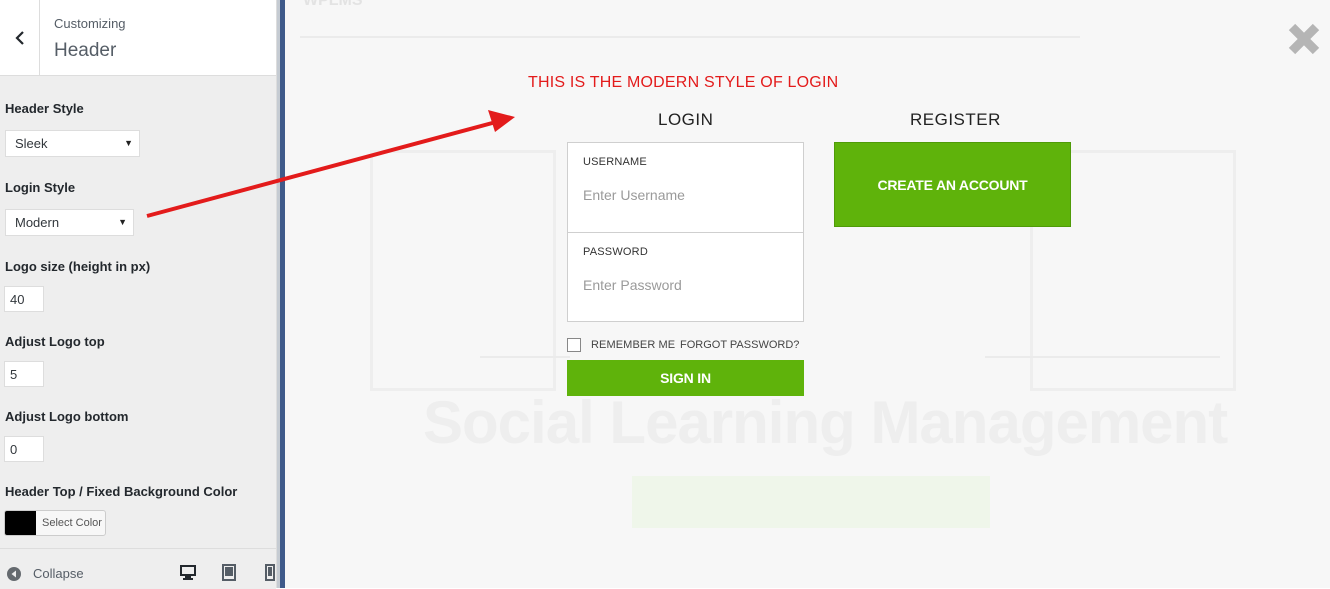 The width and height of the screenshot is (1330, 589). I want to click on username-input, so click(685, 195).